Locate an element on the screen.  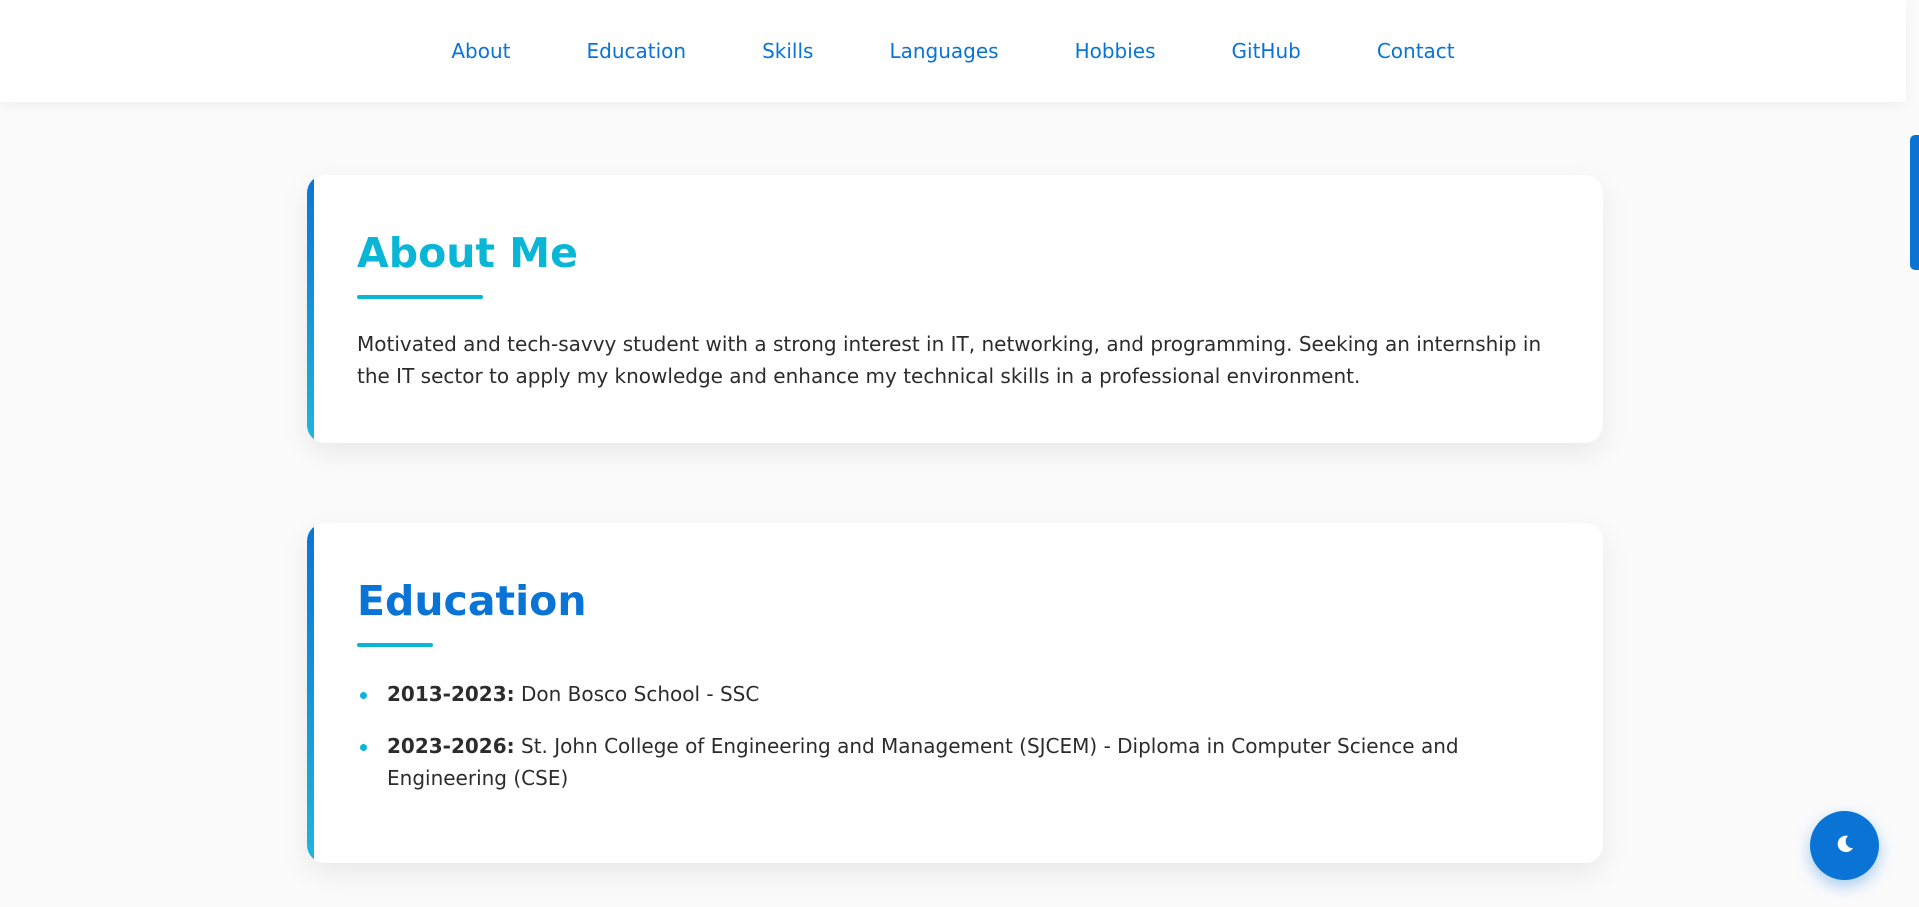
nav-link-github: GitHub is located at coordinates (1266, 51).